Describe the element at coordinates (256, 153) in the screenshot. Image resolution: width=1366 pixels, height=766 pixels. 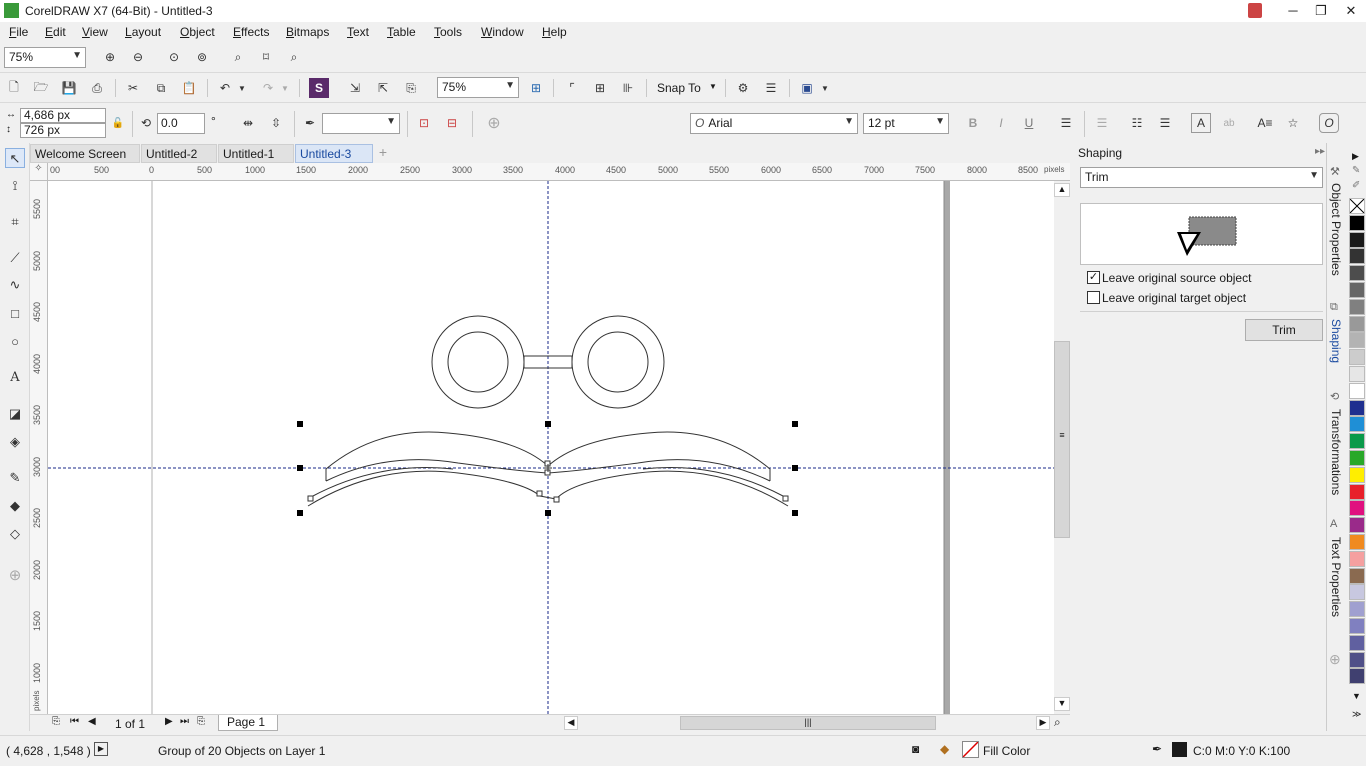
I see `tab-untitled-1: Untitled-1` at that location.